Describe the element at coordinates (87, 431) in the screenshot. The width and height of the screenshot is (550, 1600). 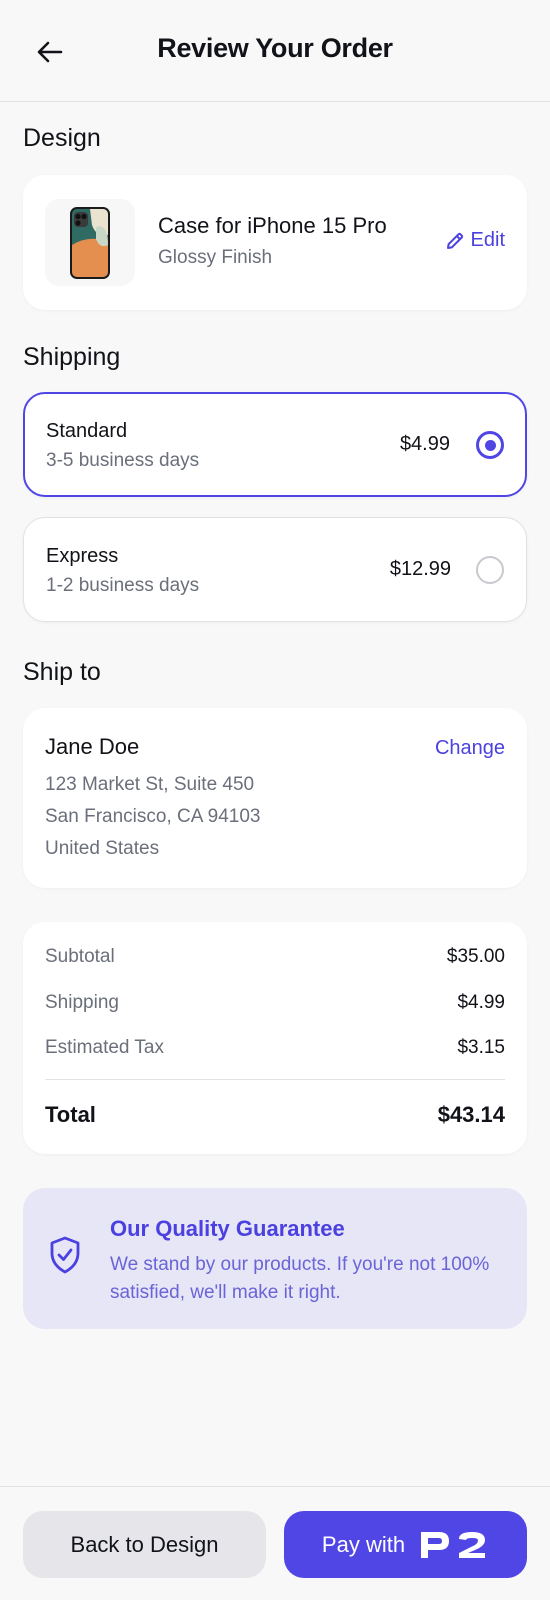
I see `shipping-option-name: Standard` at that location.